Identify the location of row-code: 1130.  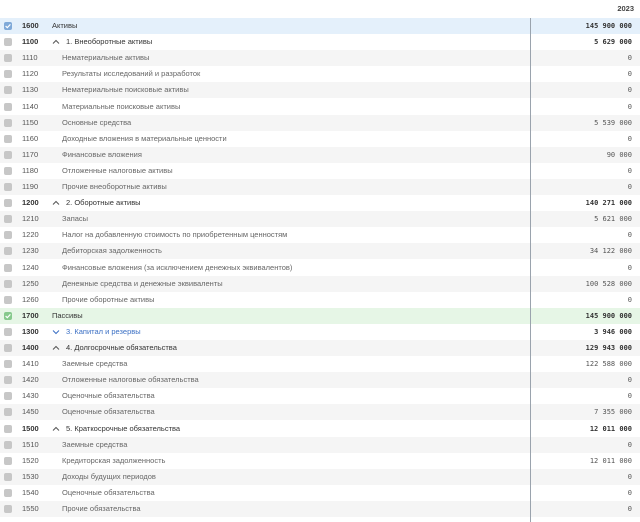
(30, 90).